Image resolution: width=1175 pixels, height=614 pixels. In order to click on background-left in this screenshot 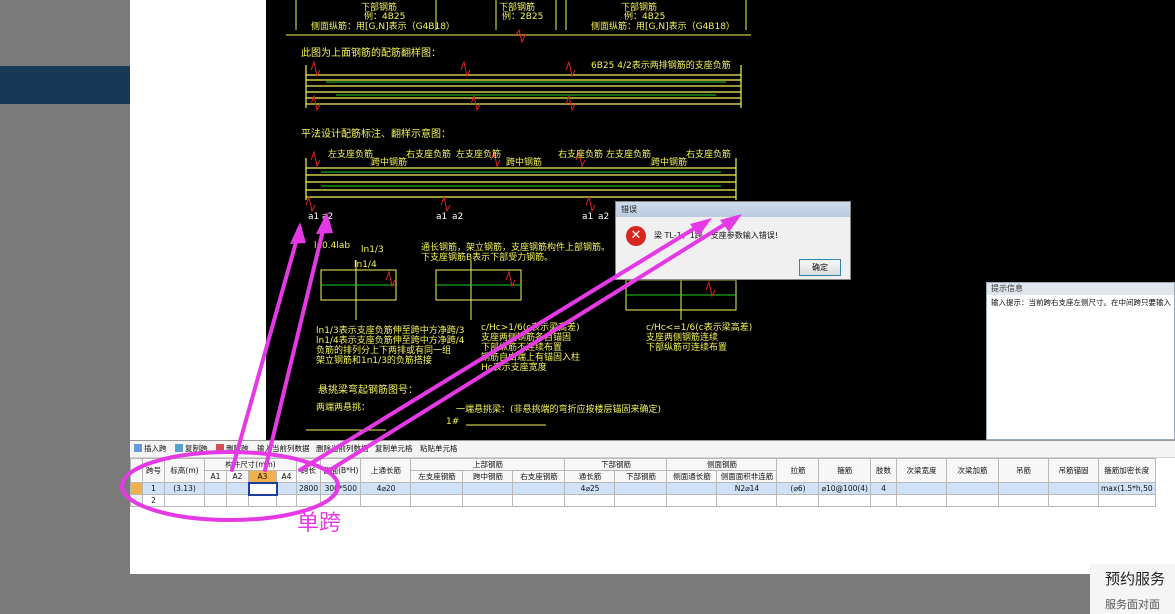, I will do `click(65, 307)`.